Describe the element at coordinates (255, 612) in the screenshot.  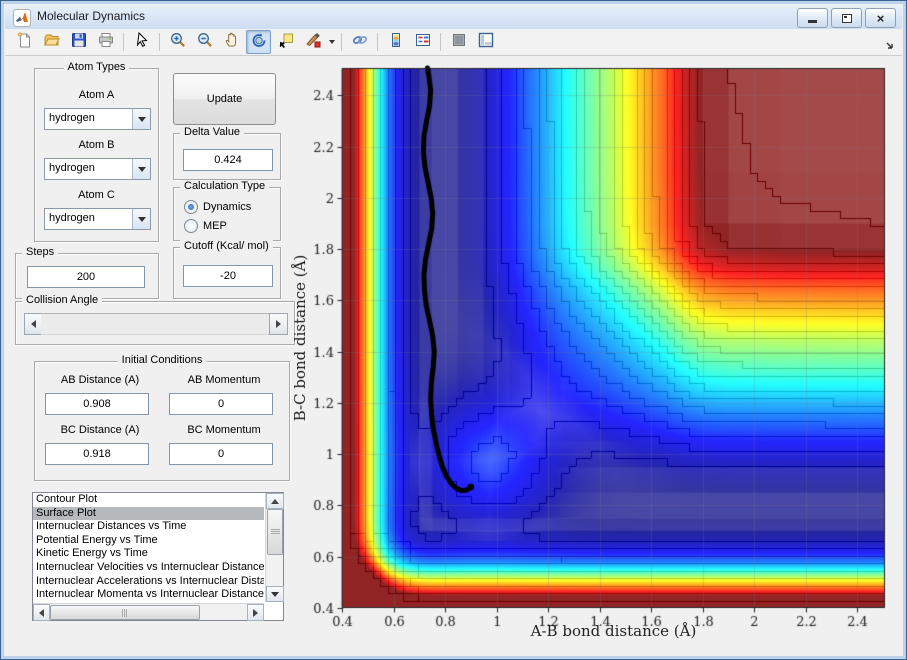
I see `scroll-right-button` at that location.